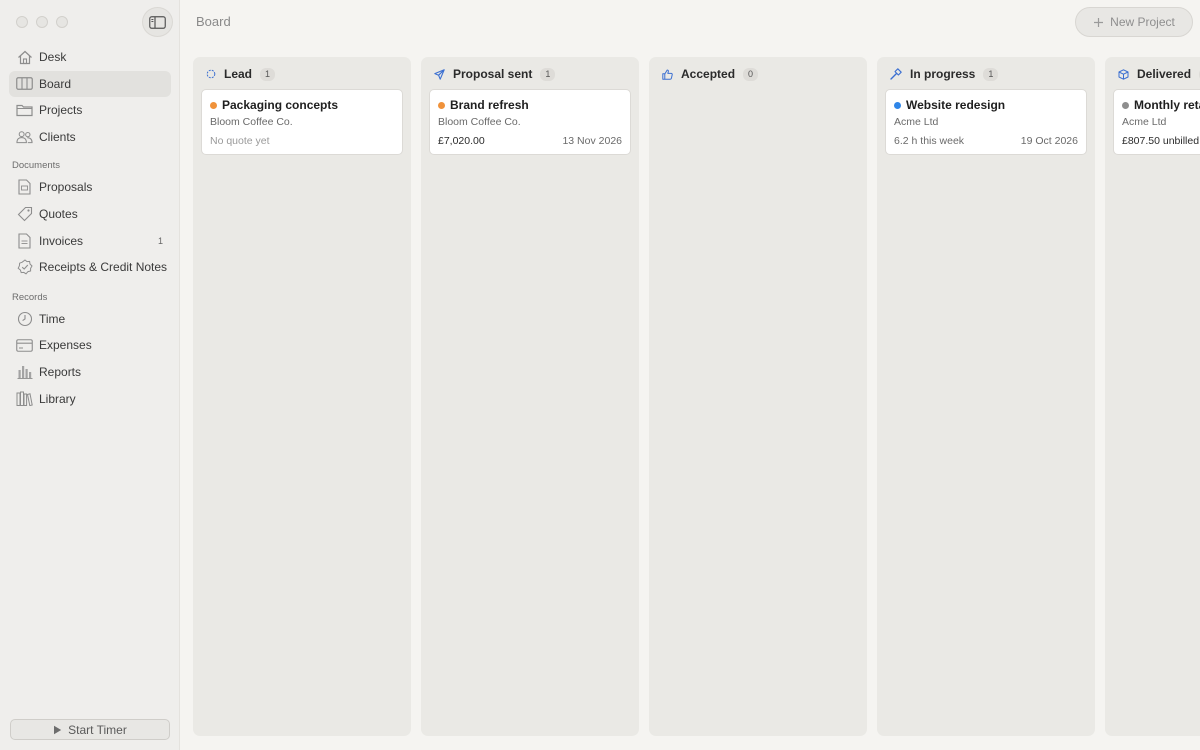 The width and height of the screenshot is (1200, 750). I want to click on tag-icon, so click(24, 213).